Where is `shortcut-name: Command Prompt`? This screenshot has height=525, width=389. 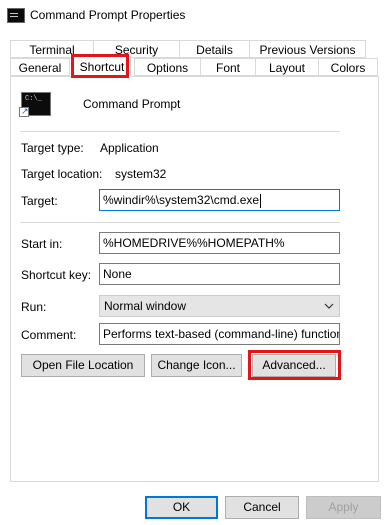
shortcut-name: Command Prompt is located at coordinates (132, 104).